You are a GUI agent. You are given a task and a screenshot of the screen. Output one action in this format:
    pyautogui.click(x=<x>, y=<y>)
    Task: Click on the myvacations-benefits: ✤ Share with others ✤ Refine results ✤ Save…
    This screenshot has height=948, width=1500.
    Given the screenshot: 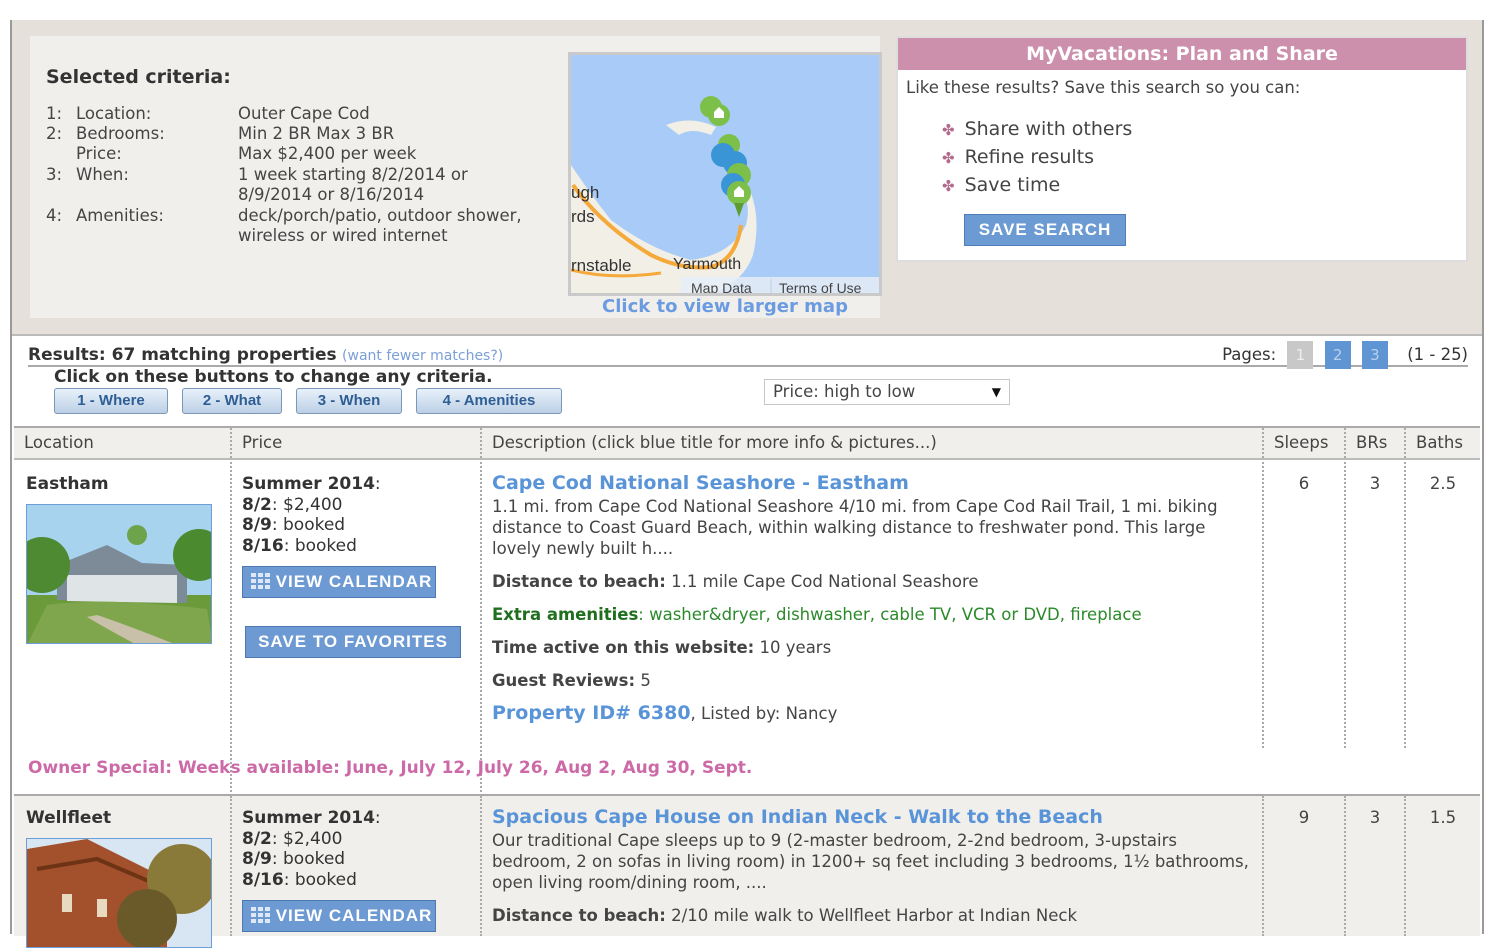 What is the action you would take?
    pyautogui.click(x=1037, y=158)
    